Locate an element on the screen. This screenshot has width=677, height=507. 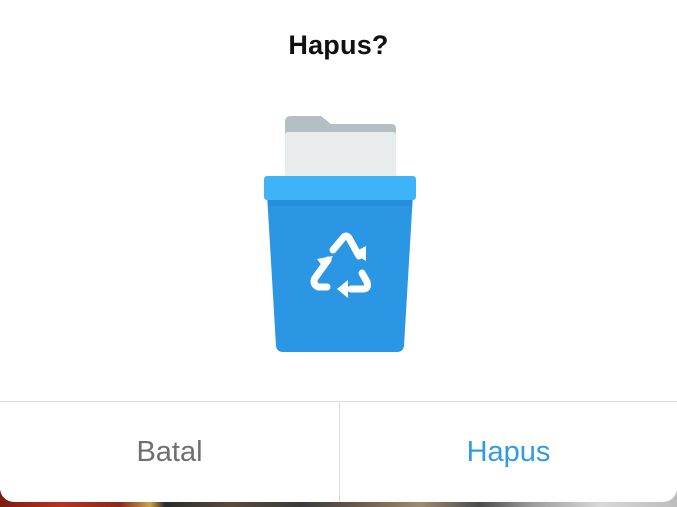
cancel-button: Batal is located at coordinates (169, 452).